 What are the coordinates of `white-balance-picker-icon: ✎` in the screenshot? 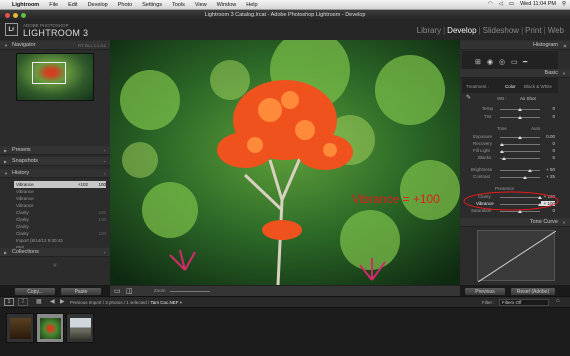 It's located at (468, 97).